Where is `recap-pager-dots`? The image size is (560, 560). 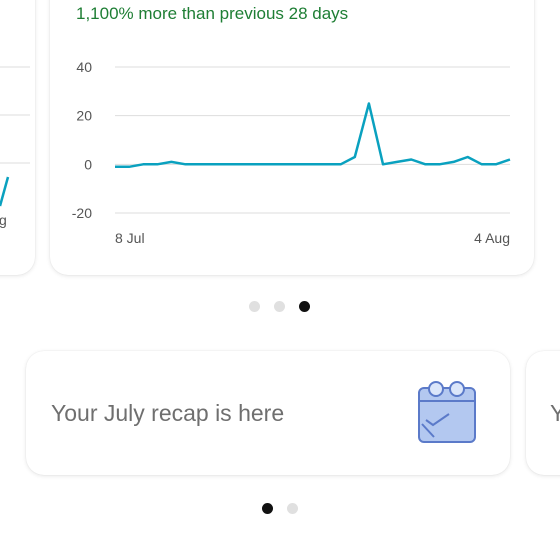
recap-pager-dots is located at coordinates (280, 508).